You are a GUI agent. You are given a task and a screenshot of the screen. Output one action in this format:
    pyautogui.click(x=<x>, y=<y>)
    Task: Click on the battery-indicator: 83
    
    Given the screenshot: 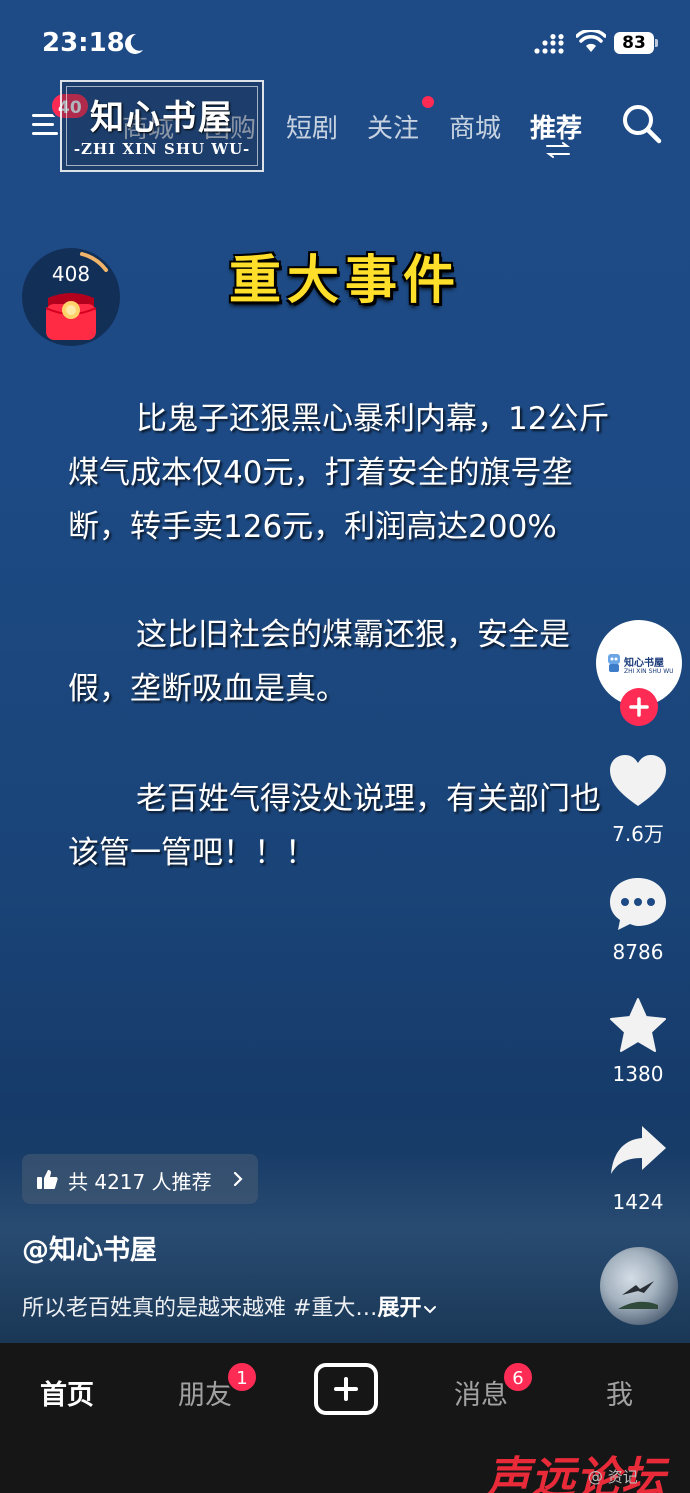 What is the action you would take?
    pyautogui.click(x=636, y=43)
    